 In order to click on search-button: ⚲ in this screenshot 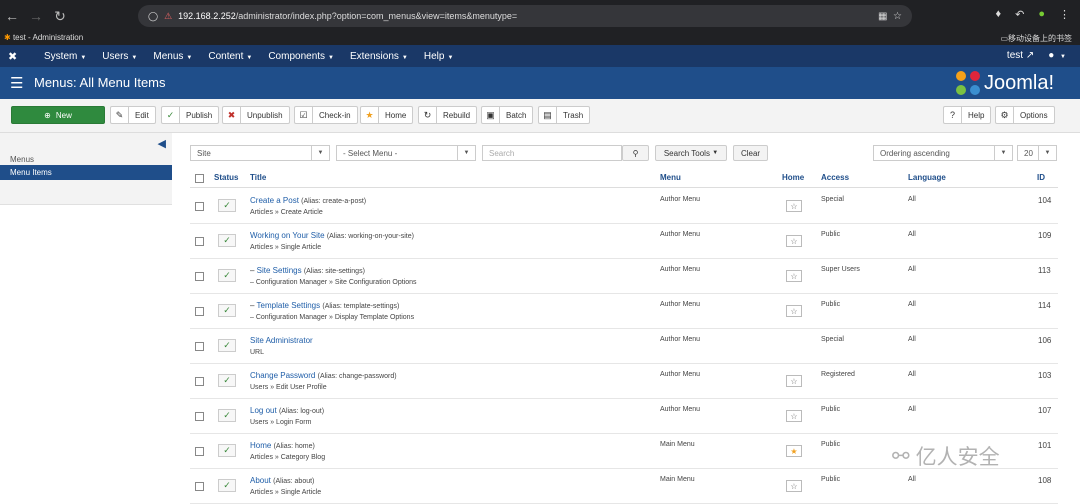, I will do `click(635, 153)`.